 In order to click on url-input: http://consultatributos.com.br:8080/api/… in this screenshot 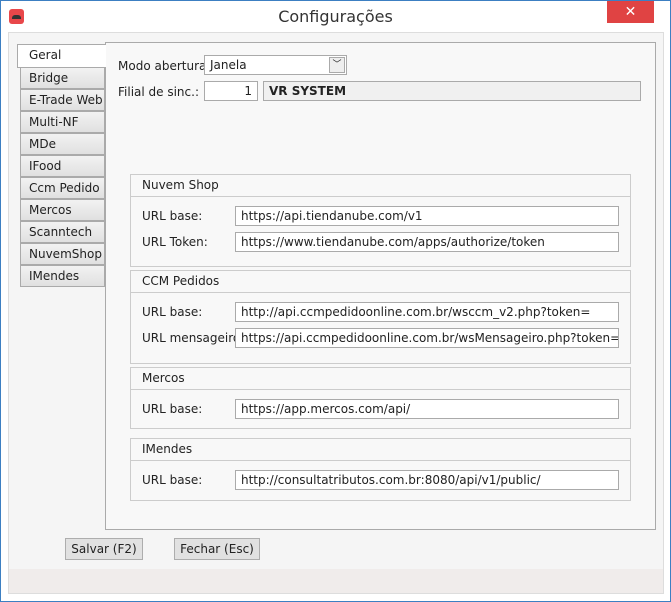, I will do `click(427, 480)`.